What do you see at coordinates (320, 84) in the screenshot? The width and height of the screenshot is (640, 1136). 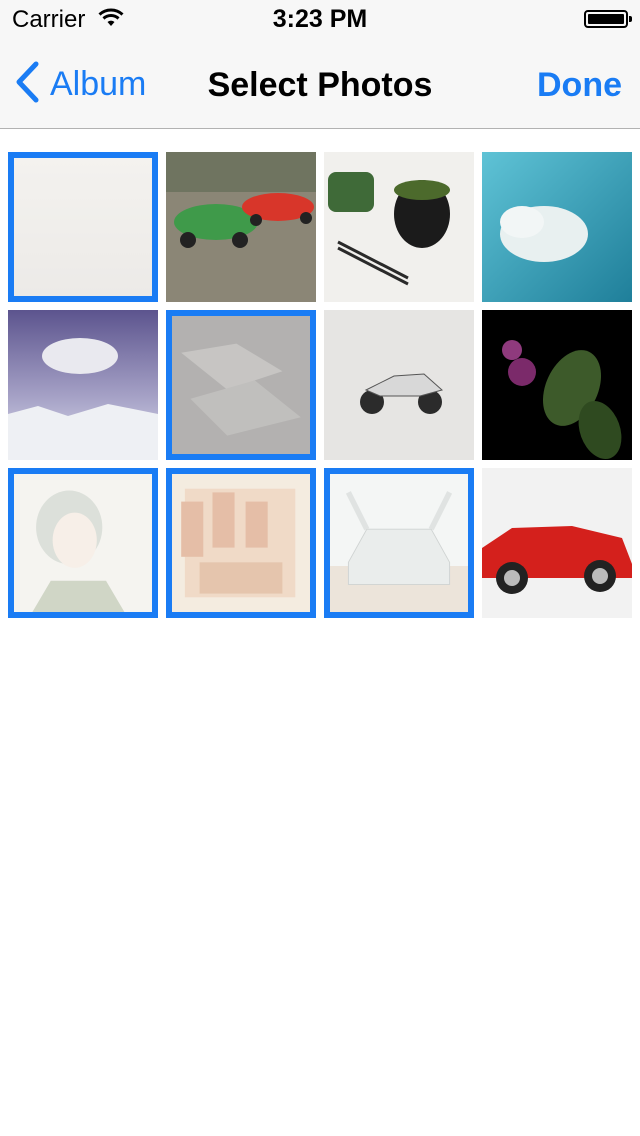 I see `navigation-bar: Album Select Photos Done` at bounding box center [320, 84].